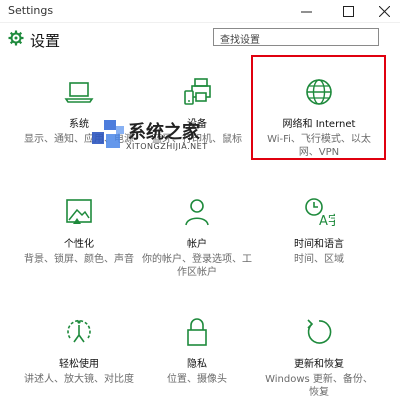 The height and width of the screenshot is (399, 400). What do you see at coordinates (79, 331) in the screenshot?
I see `ease-of-access-icon` at bounding box center [79, 331].